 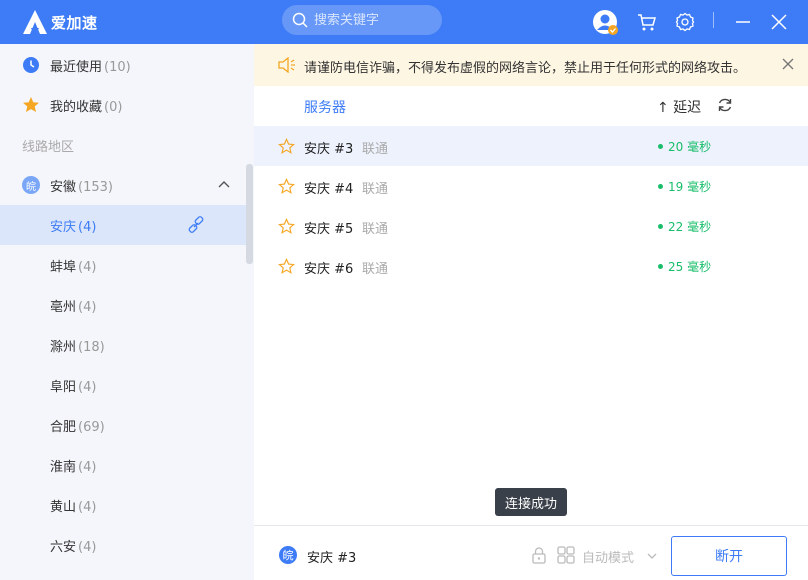 What do you see at coordinates (123, 305) in the screenshot?
I see `sidebar-item-city: 亳州 (4)` at bounding box center [123, 305].